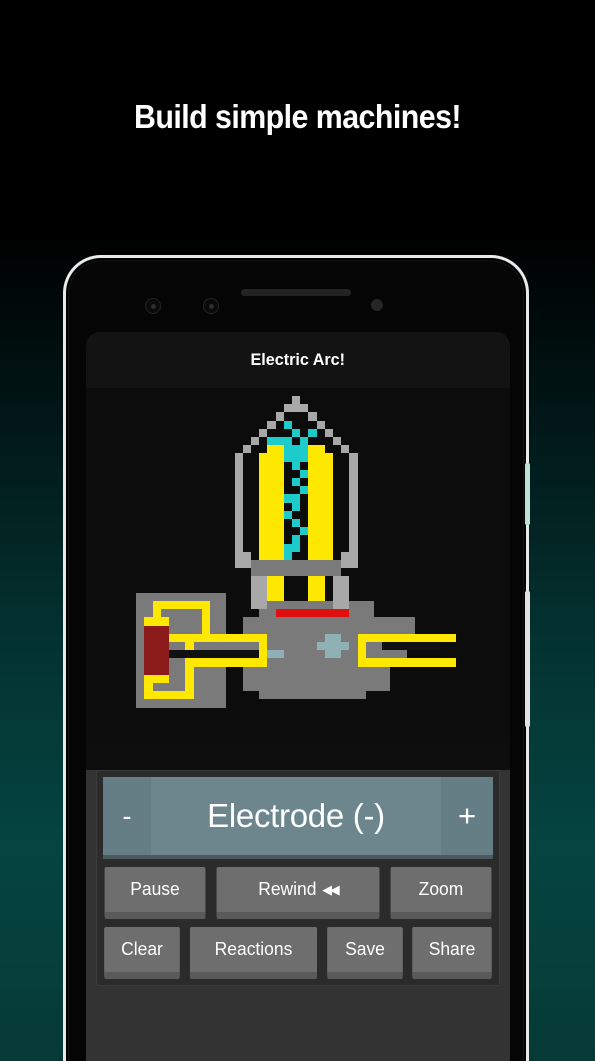  Describe the element at coordinates (527, 494) in the screenshot. I see `volume-rocker-button` at that location.